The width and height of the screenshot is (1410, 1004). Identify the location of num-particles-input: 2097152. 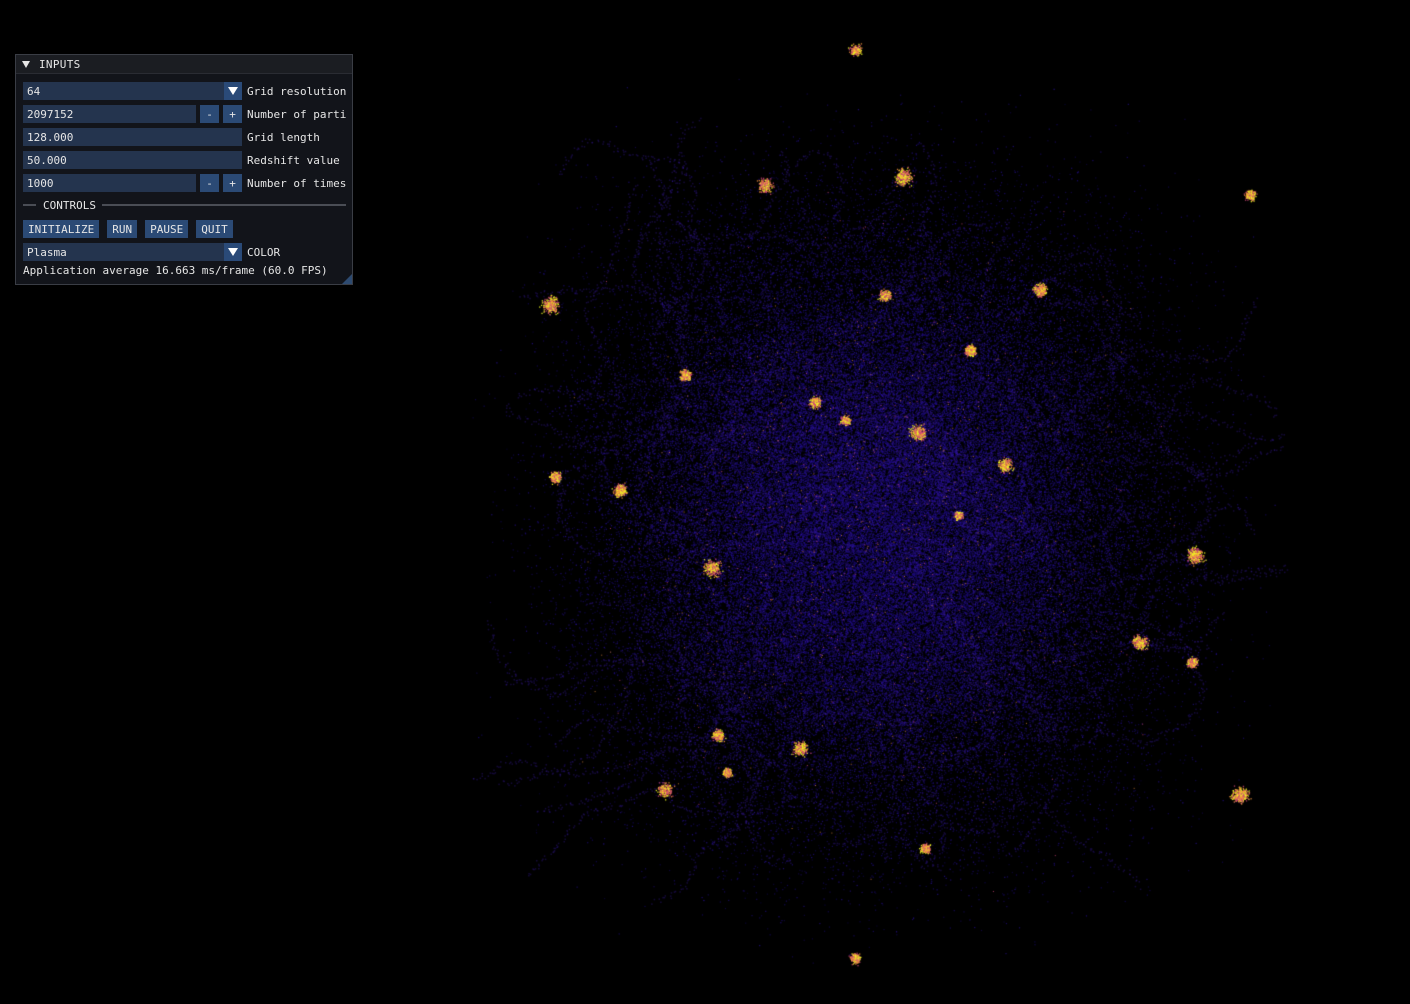
(109, 114).